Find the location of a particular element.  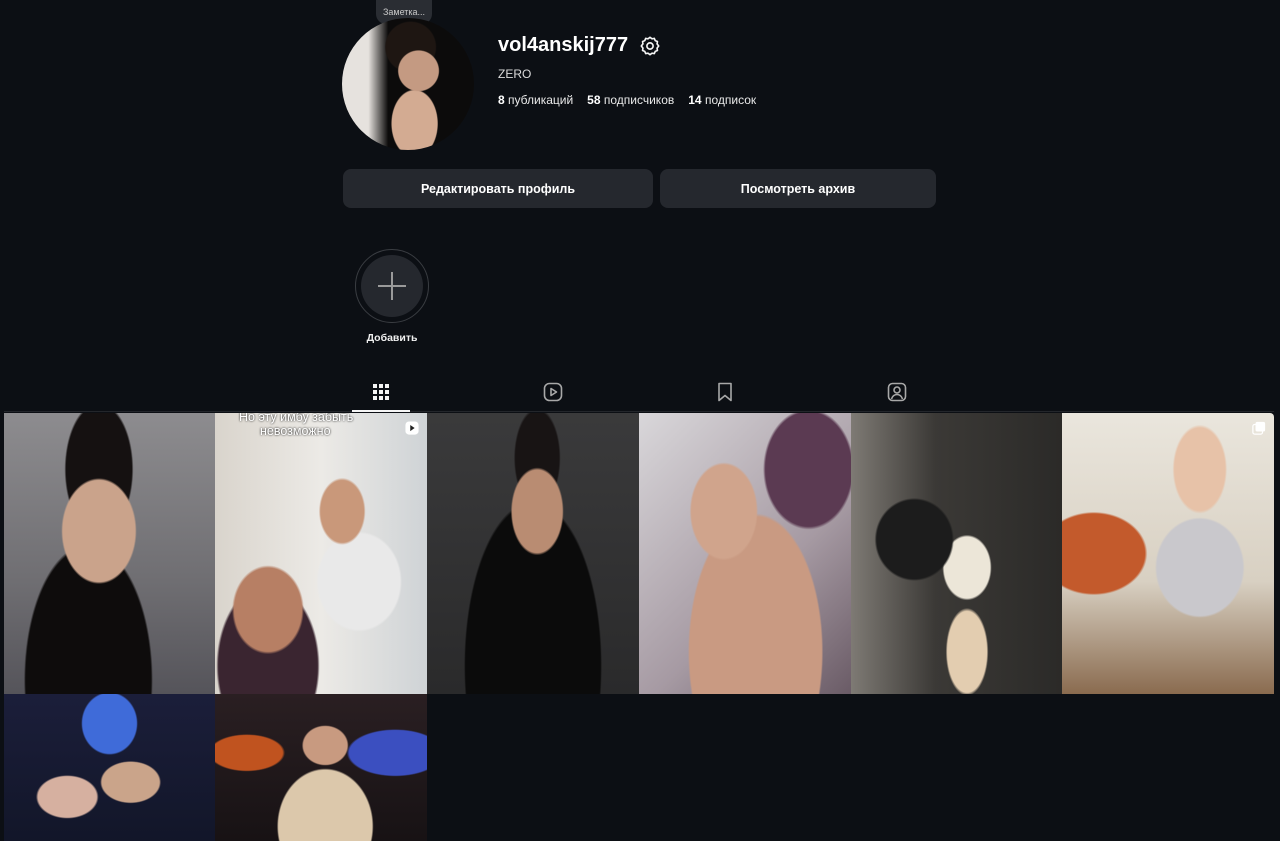

tab-posts is located at coordinates (381, 392).